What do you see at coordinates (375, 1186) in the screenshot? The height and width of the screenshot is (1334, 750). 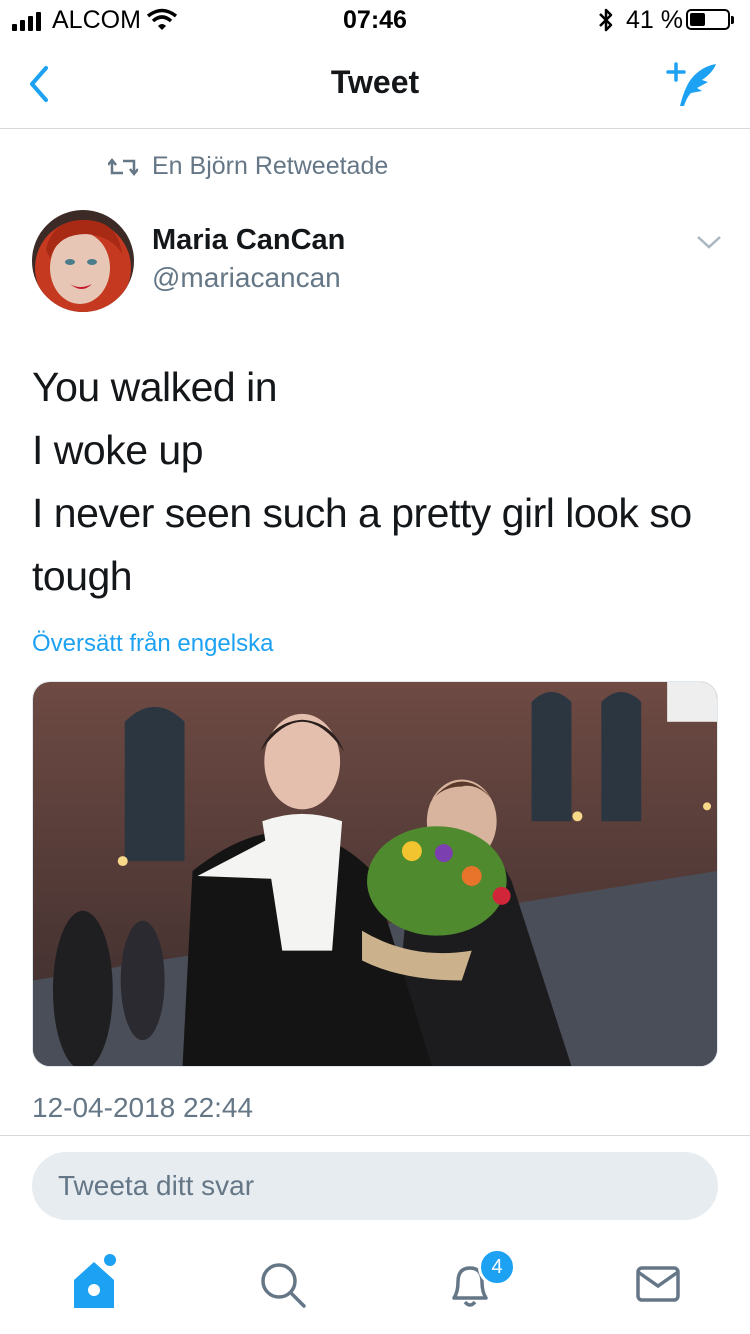 I see `reply-input: Tweeta ditt svar` at bounding box center [375, 1186].